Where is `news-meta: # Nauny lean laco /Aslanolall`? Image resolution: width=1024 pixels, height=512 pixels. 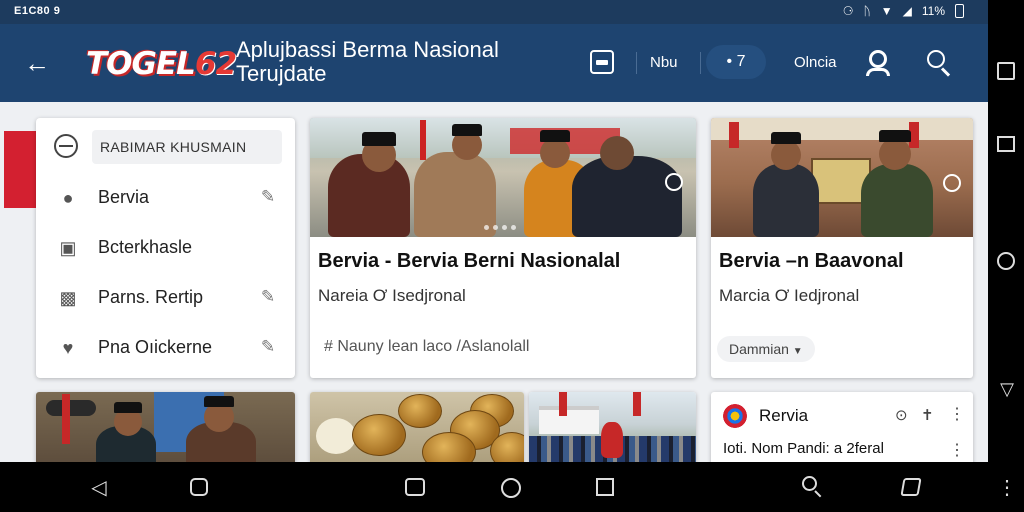 news-meta: # Nauny lean laco /Aslanolall is located at coordinates (427, 346).